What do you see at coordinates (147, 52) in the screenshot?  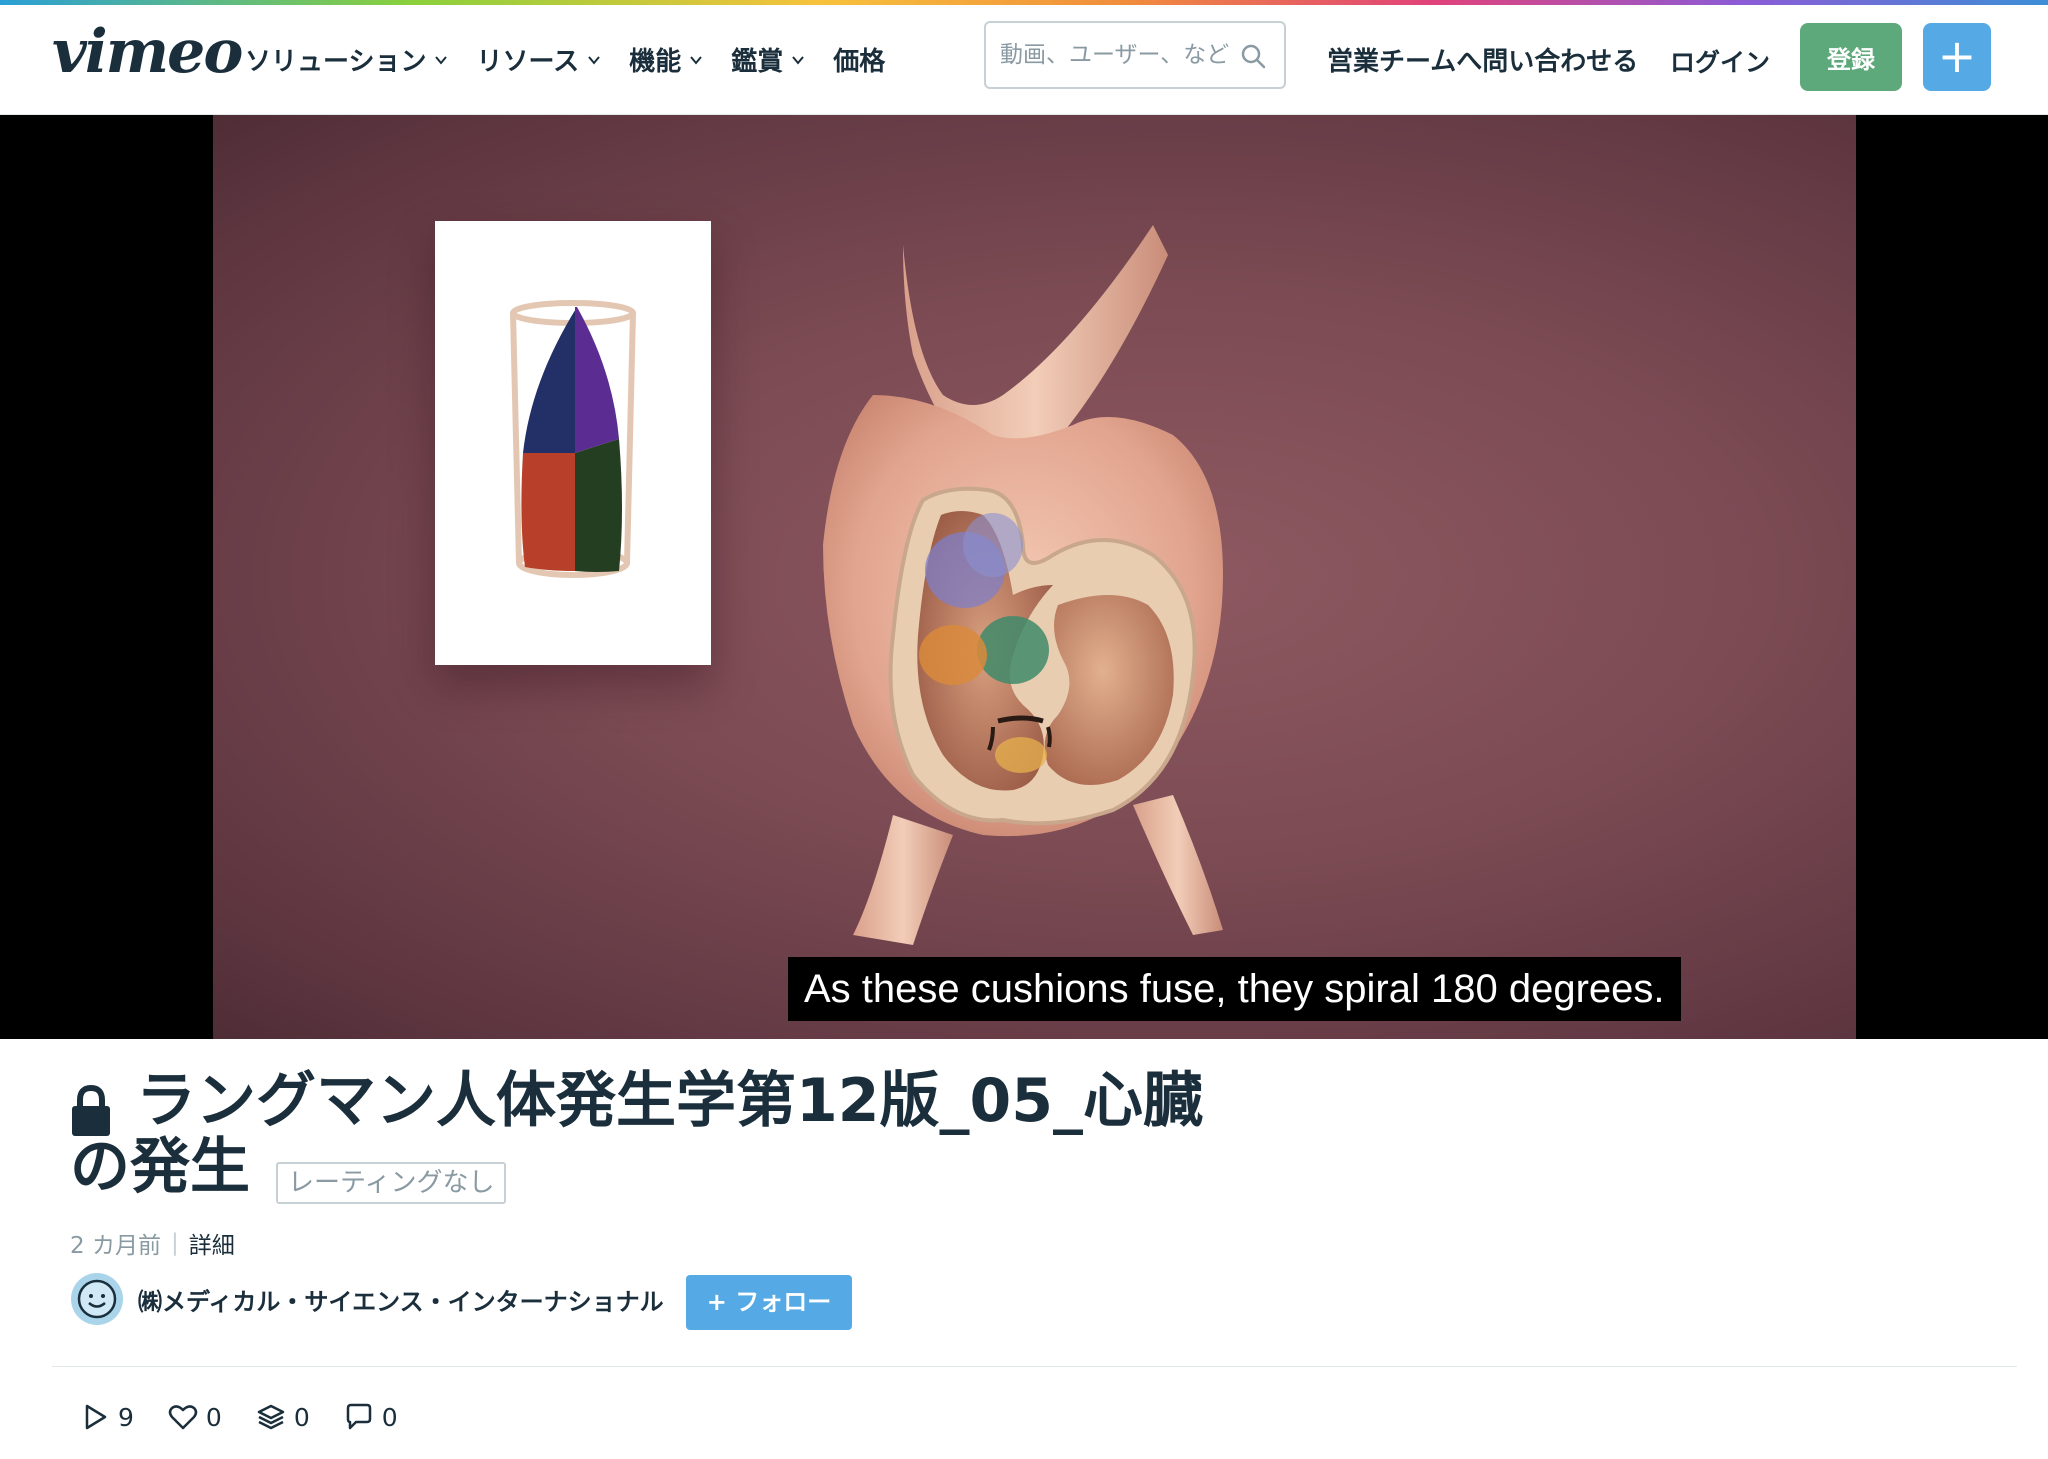 I see `vimeo-logo: vimeo` at bounding box center [147, 52].